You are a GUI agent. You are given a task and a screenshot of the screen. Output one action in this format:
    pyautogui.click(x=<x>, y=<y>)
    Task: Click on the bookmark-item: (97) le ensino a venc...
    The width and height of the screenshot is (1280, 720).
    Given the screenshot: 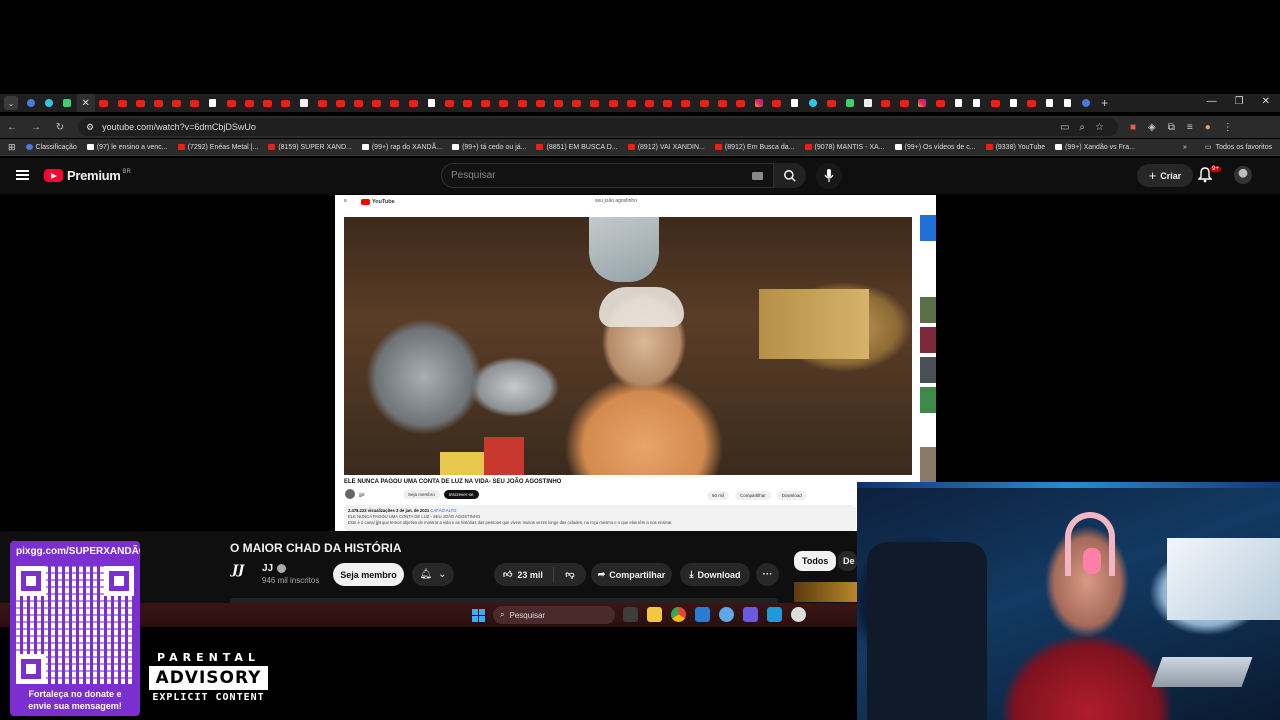 What is the action you would take?
    pyautogui.click(x=127, y=147)
    